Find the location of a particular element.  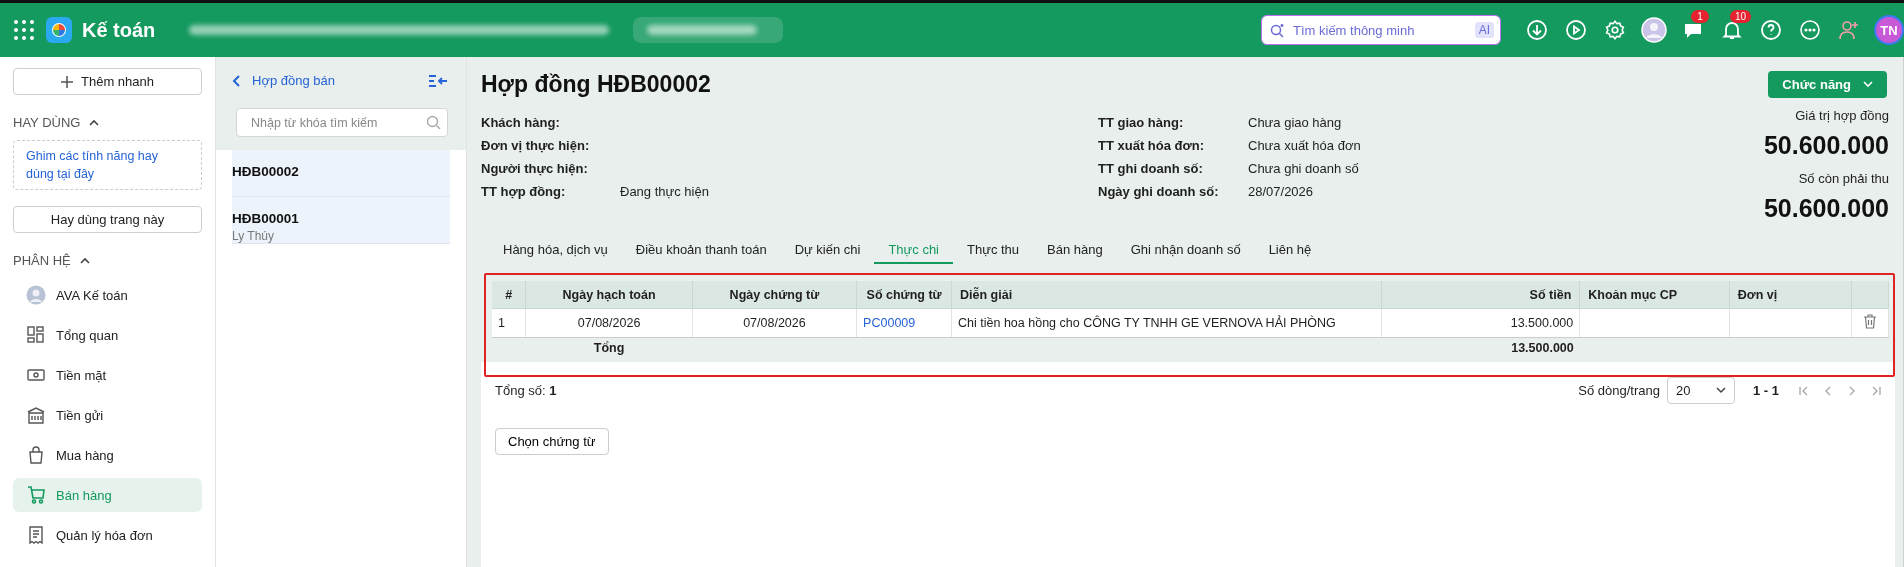

total-label: Giá trị hợp đồng is located at coordinates (1842, 115).